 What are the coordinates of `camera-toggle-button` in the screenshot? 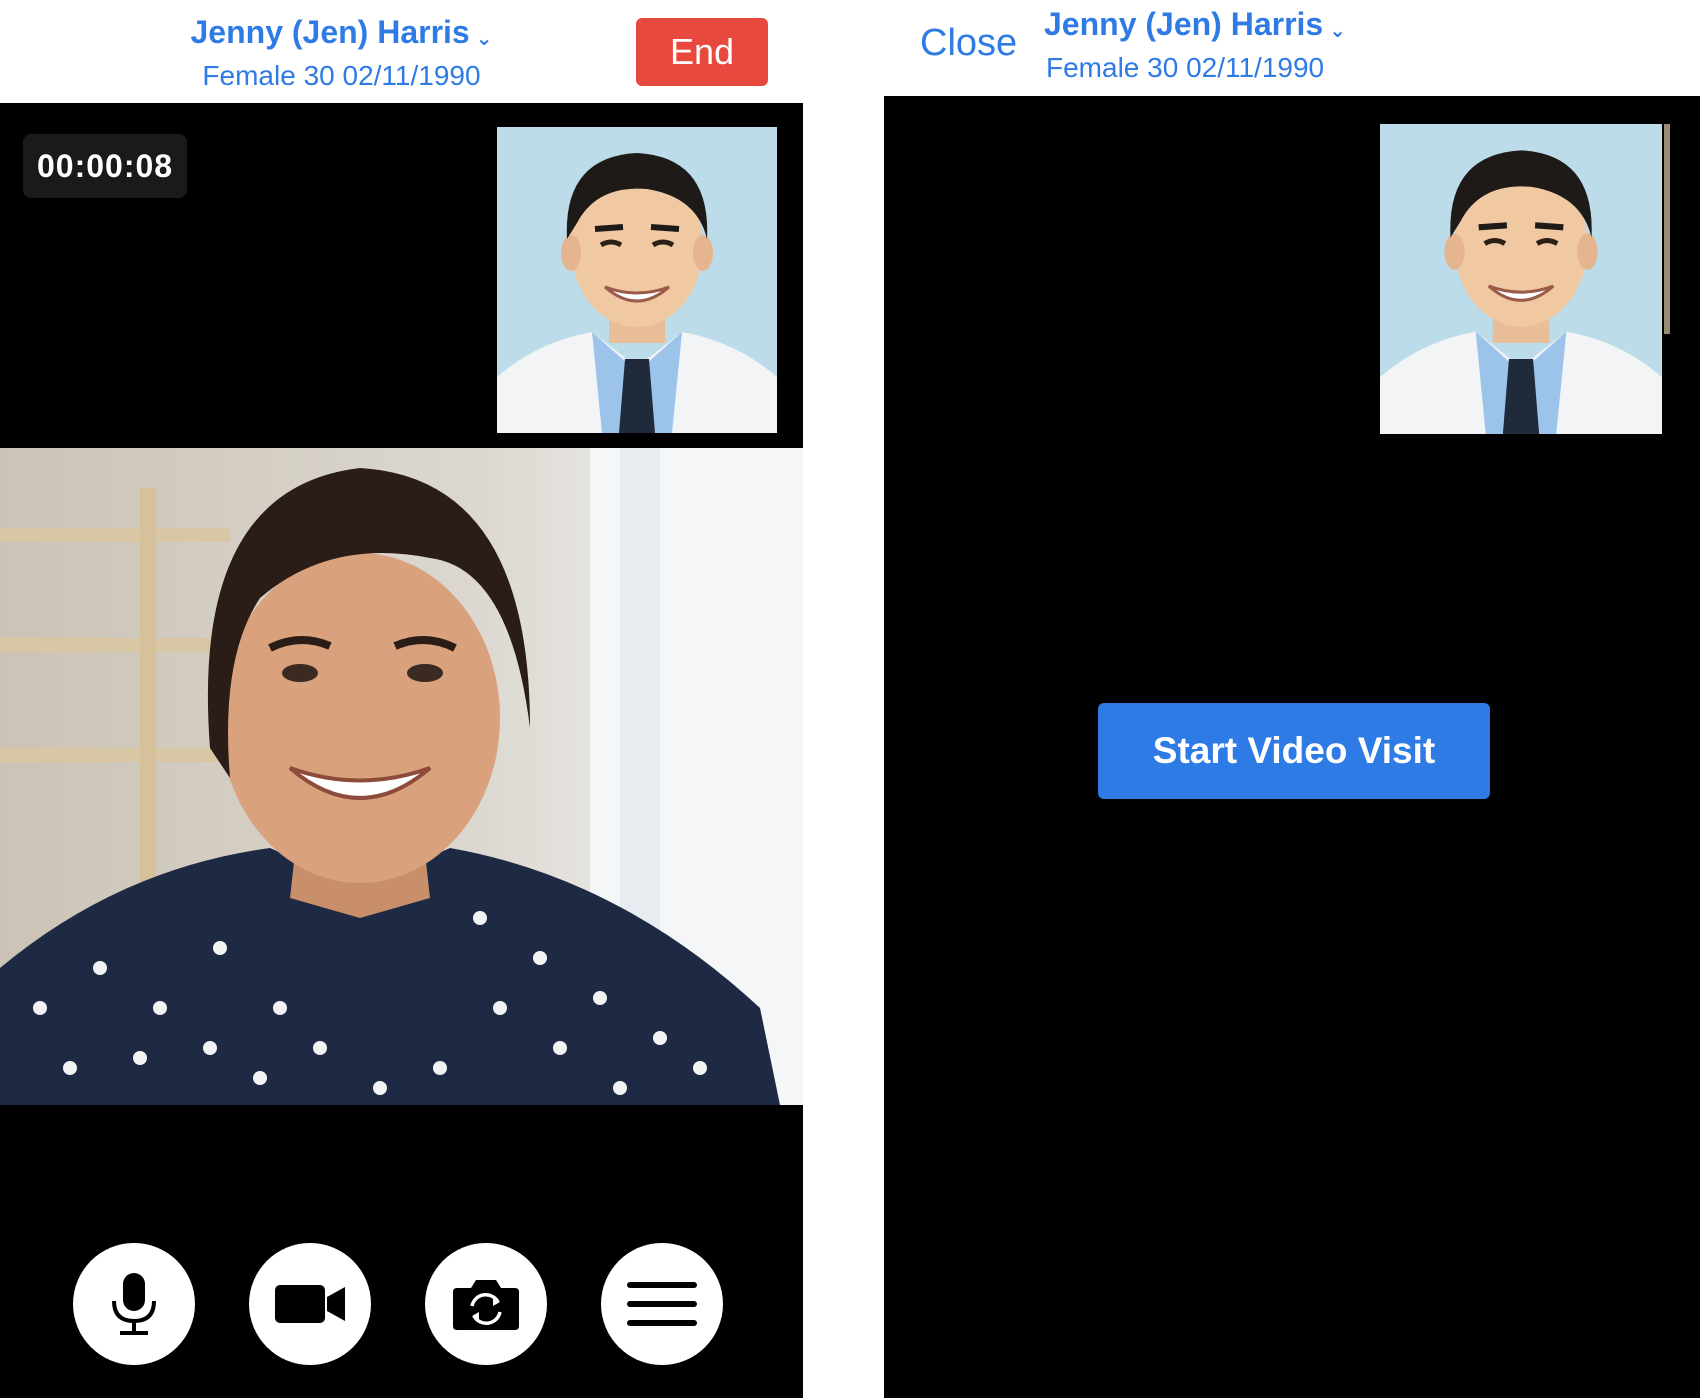 It's located at (310, 1304).